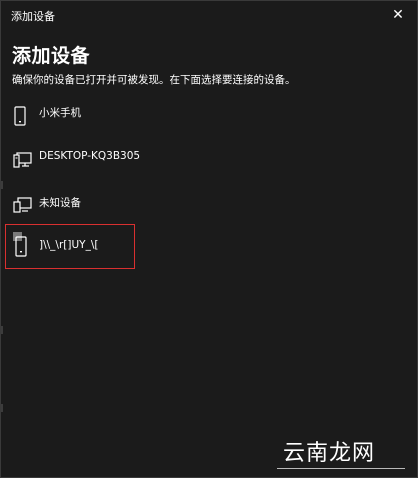  I want to click on device-label: ]\\_\r[]UY_\[, so click(69, 245).